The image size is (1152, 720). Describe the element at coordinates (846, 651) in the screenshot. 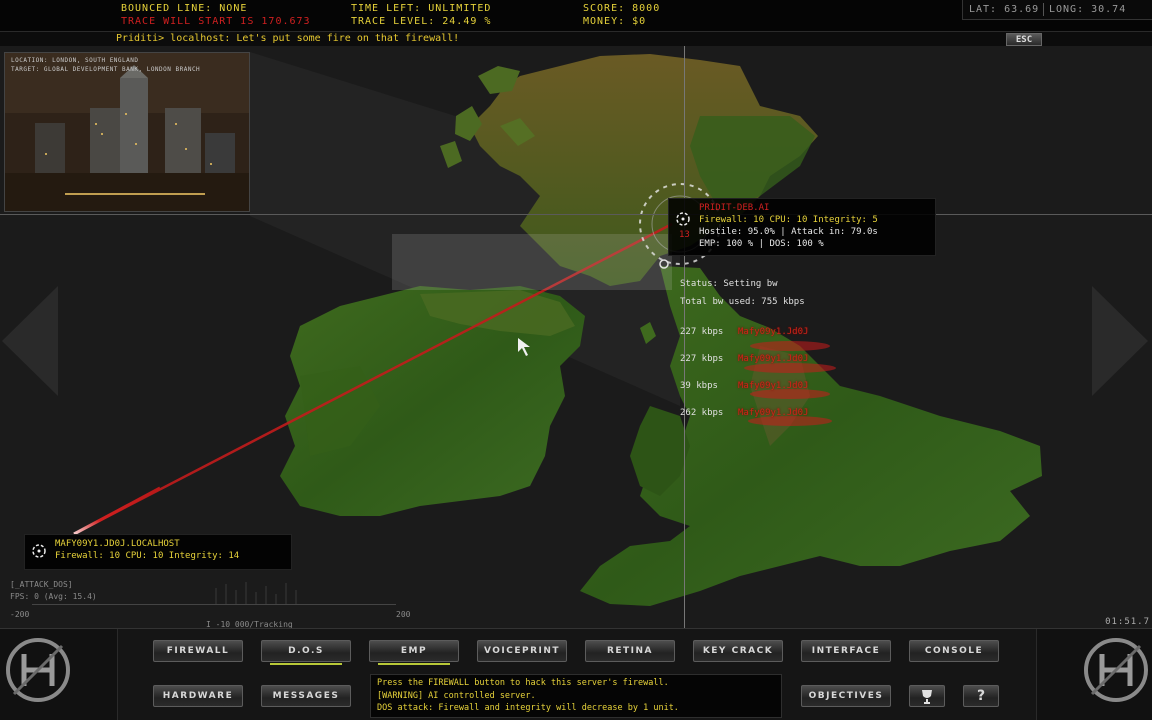

I see `interface-button: INTERFACE` at that location.